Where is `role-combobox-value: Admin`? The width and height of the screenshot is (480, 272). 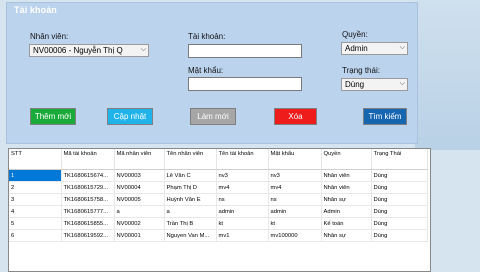
role-combobox-value: Admin is located at coordinates (356, 48).